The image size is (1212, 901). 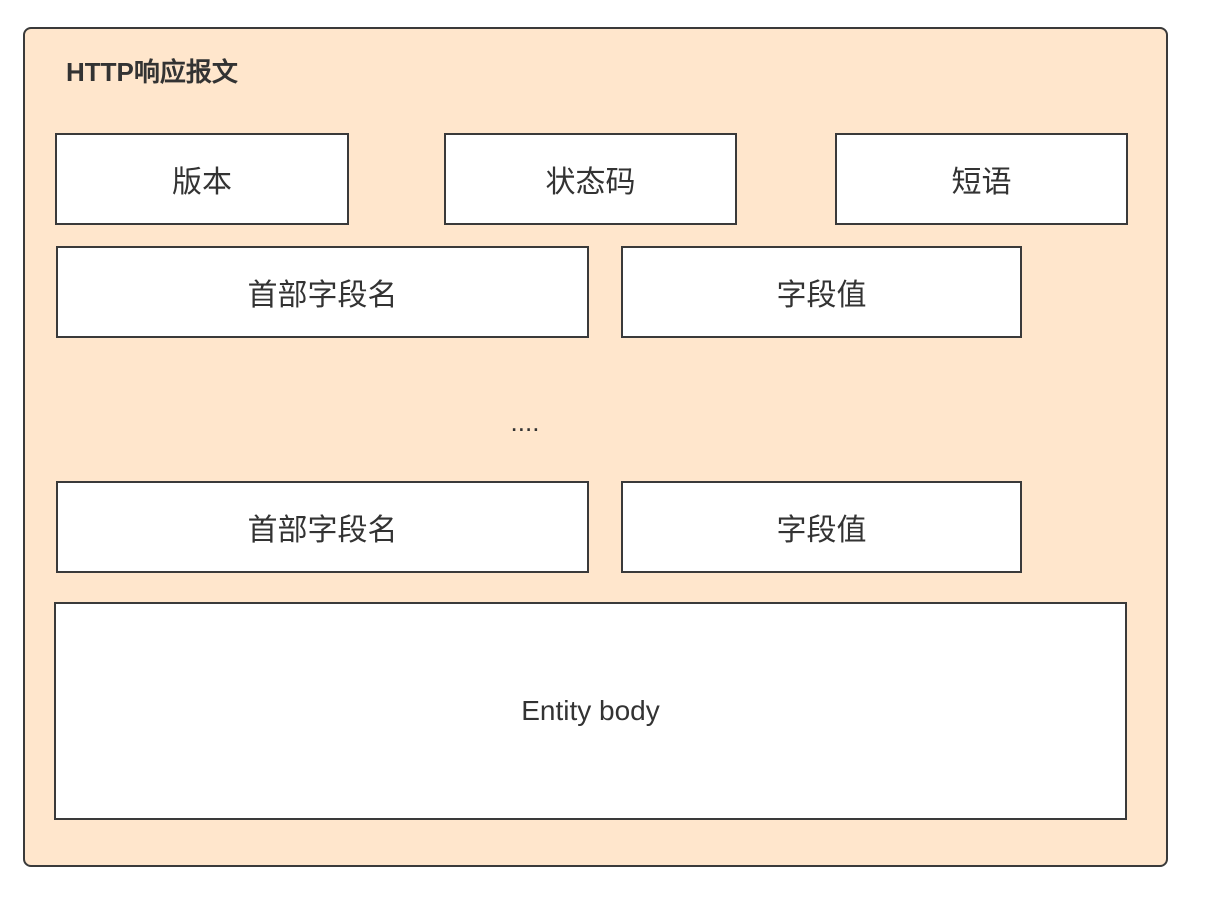 I want to click on phrase-box: 短语, so click(x=981, y=179).